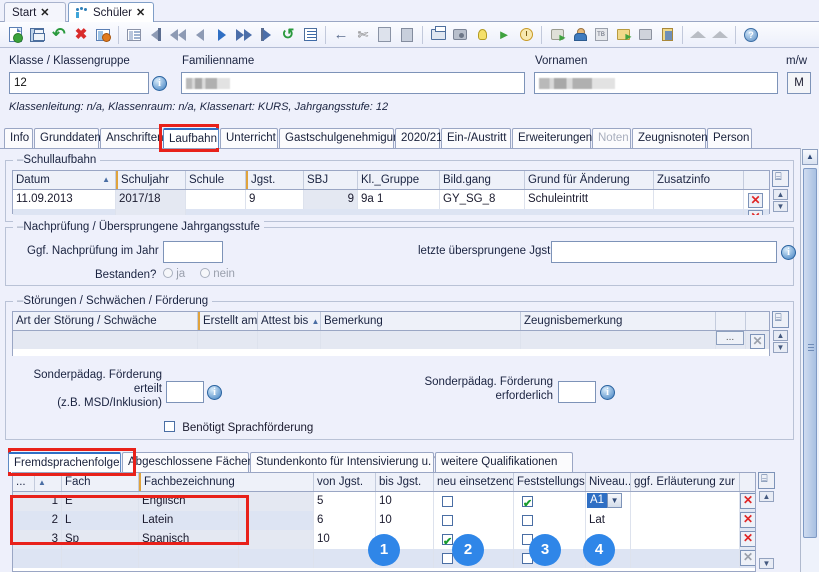 The image size is (819, 572). Describe the element at coordinates (15, 35) in the screenshot. I see `new-document-icon` at that location.